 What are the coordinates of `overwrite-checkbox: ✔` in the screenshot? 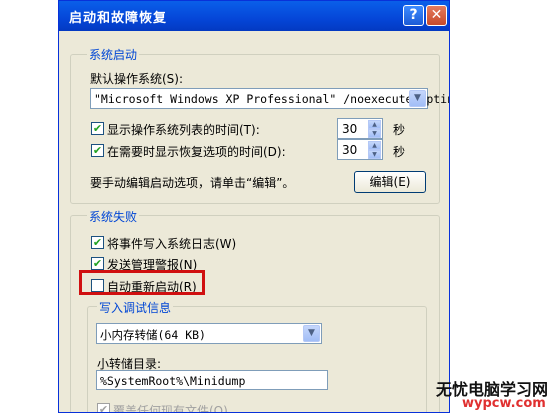 It's located at (103, 407).